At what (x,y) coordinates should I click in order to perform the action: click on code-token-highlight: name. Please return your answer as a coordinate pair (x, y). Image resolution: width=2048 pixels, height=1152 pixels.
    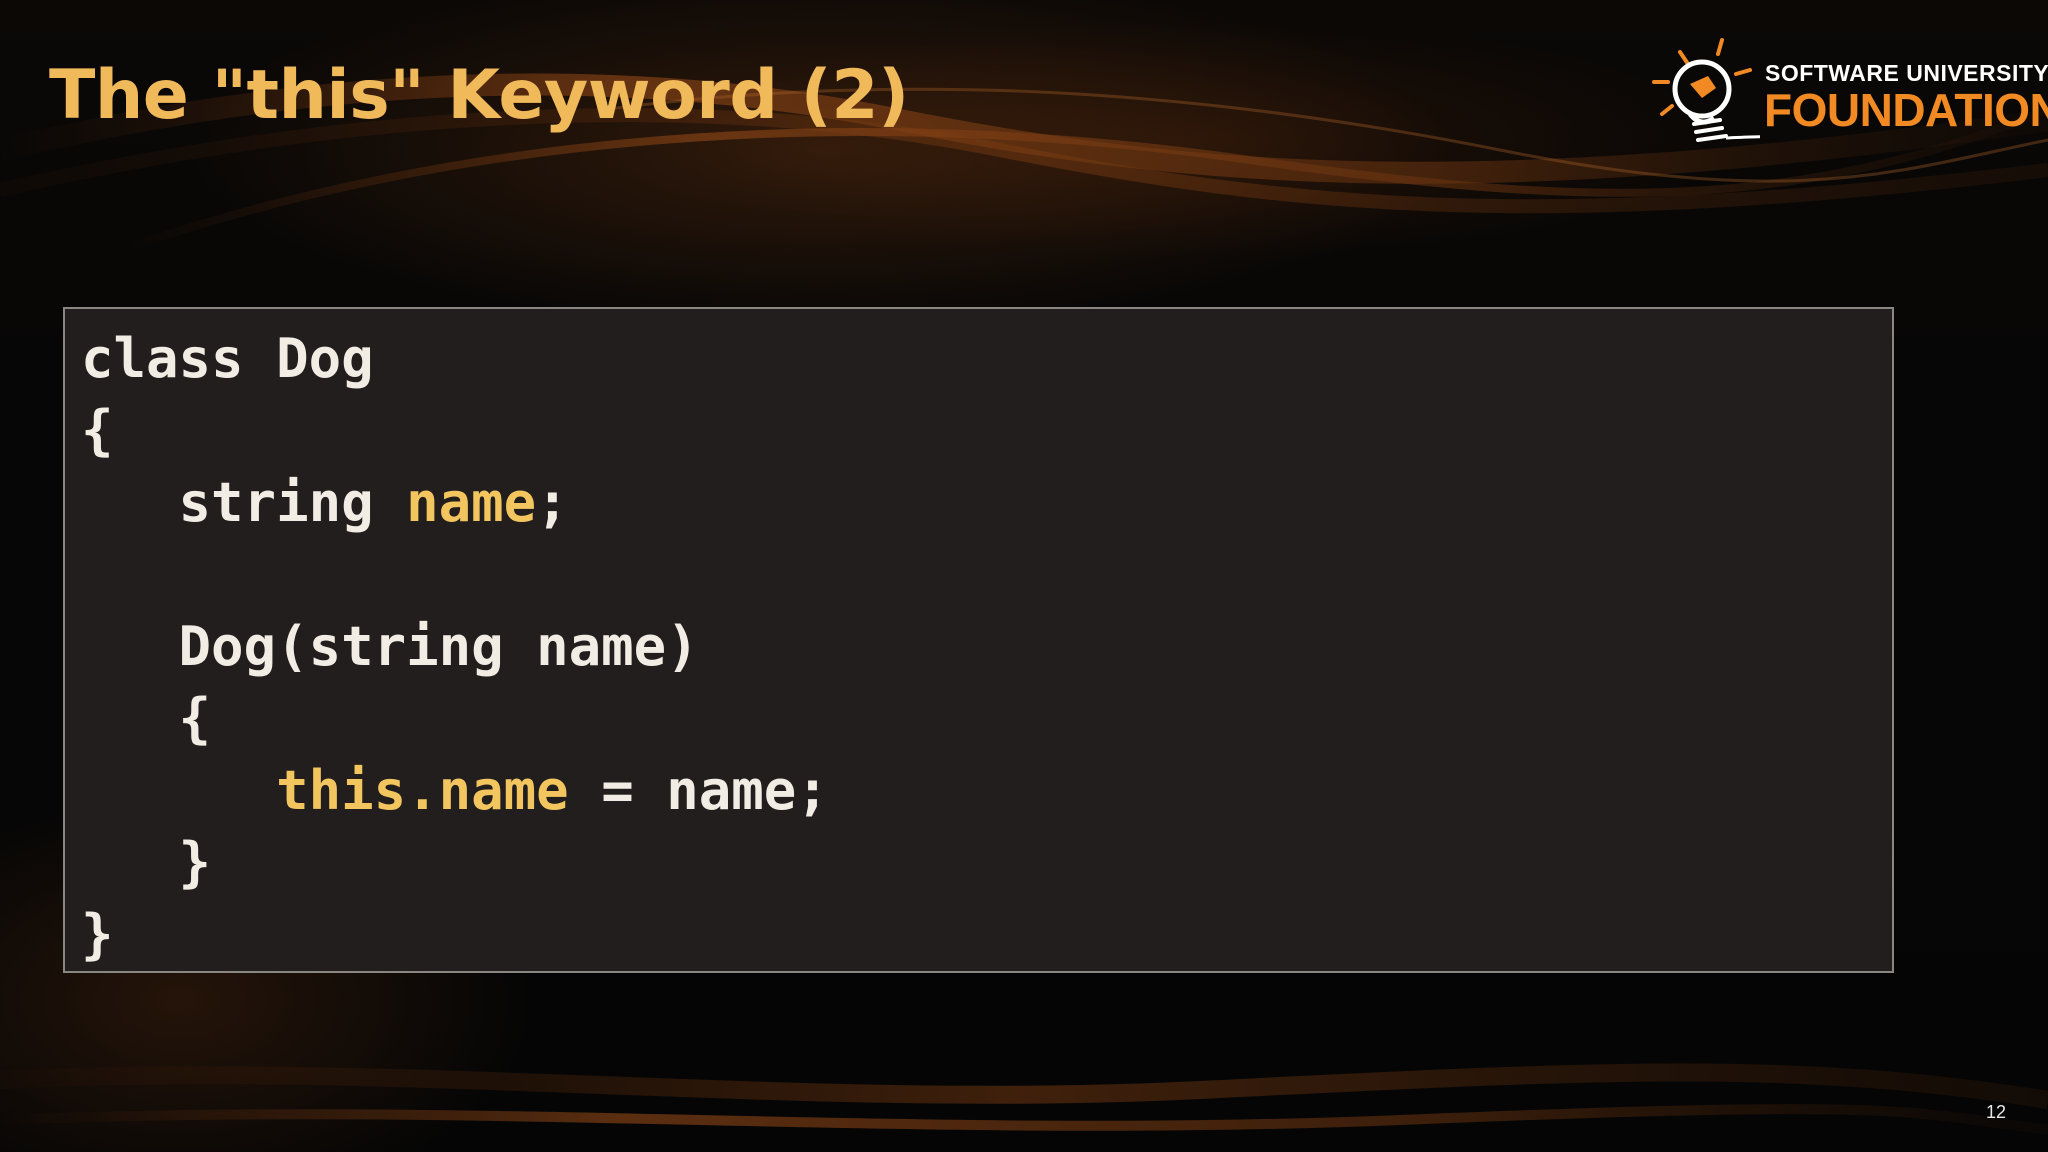
    Looking at the image, I should click on (471, 502).